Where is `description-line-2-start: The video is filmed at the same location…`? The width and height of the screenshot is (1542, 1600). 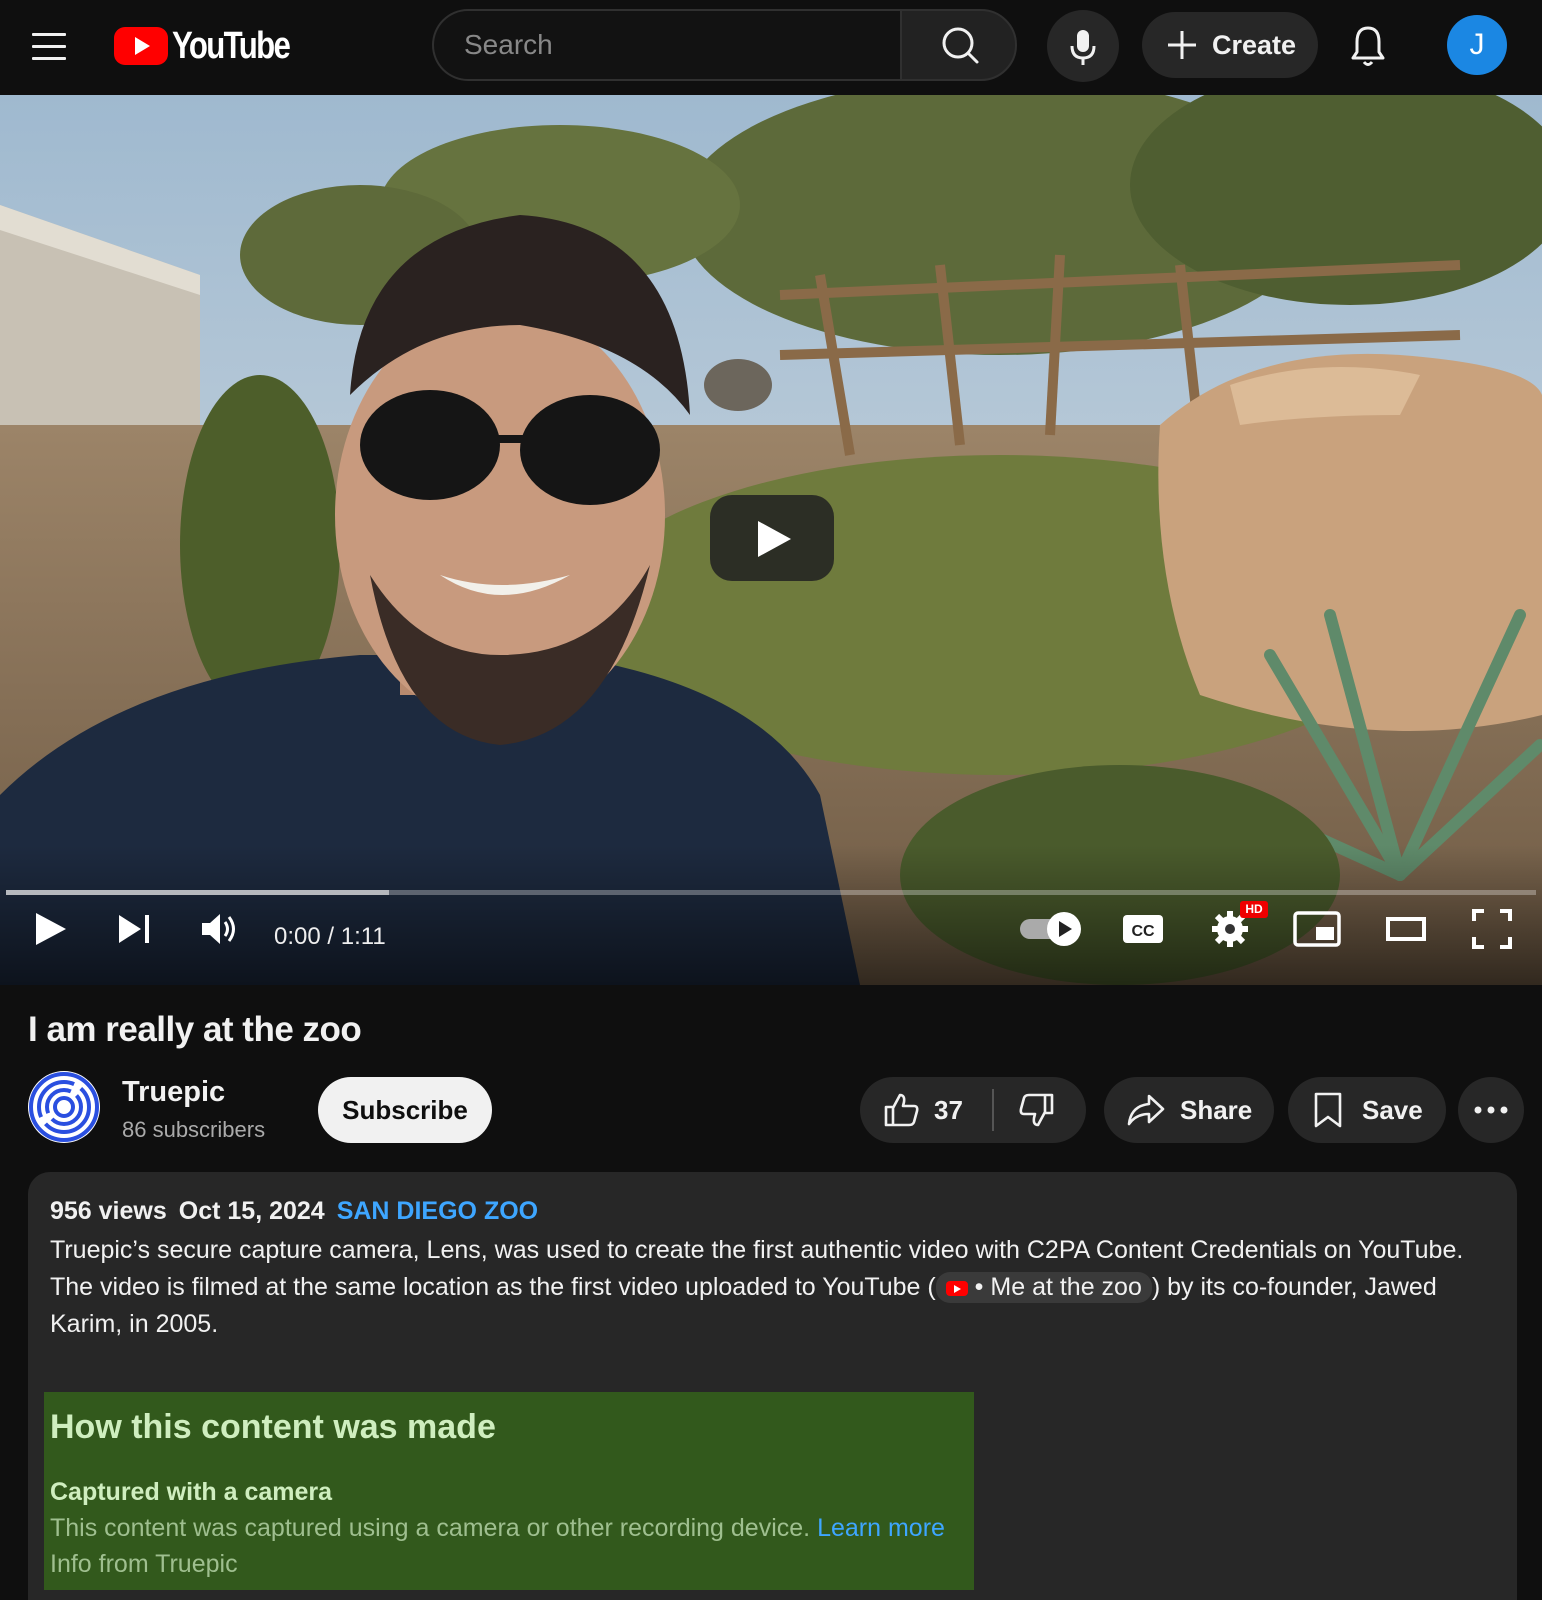
description-line-2-start: The video is filmed at the same location… is located at coordinates (493, 1287).